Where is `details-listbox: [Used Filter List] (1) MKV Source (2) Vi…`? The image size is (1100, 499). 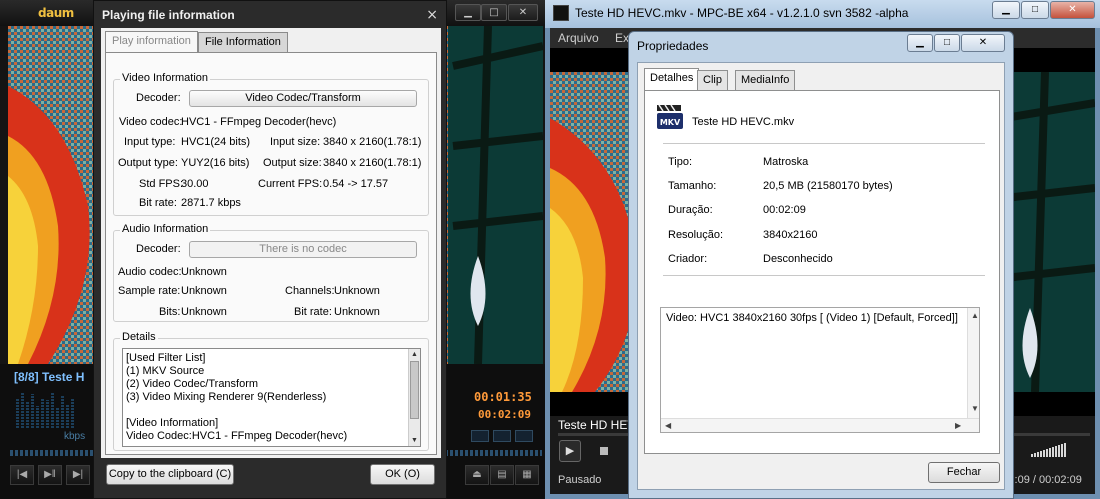 details-listbox: [Used Filter List] (1) MKV Source (2) Vi… is located at coordinates (271, 397).